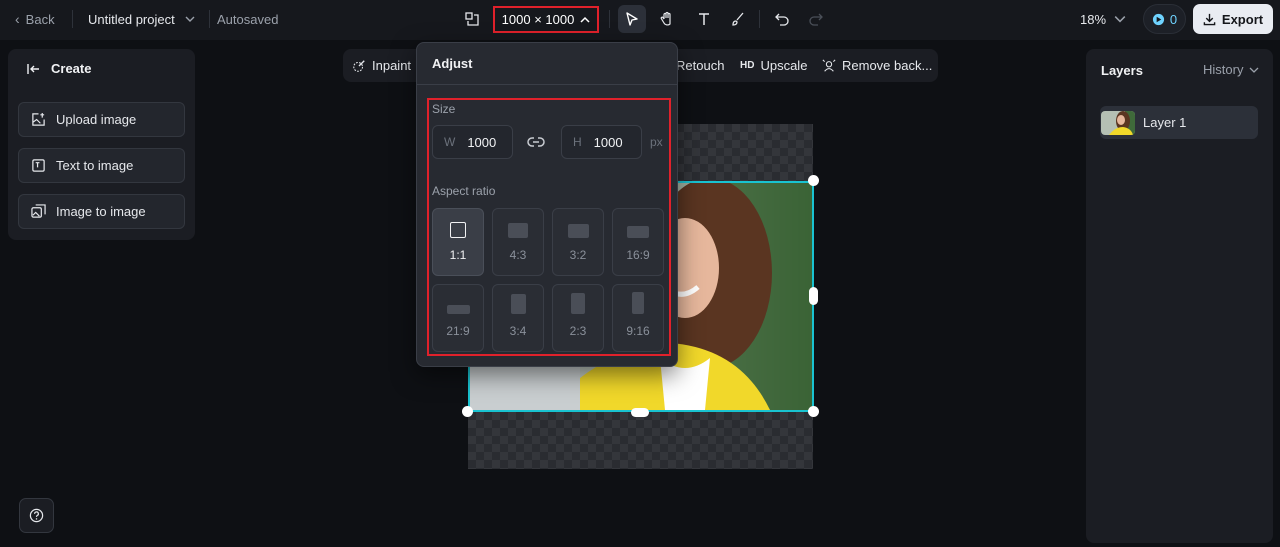 The height and width of the screenshot is (547, 1280). I want to click on credits-badge: 0, so click(1164, 19).